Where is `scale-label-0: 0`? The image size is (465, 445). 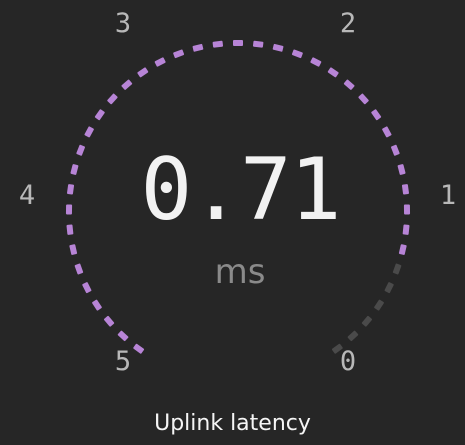 scale-label-0: 0 is located at coordinates (348, 361).